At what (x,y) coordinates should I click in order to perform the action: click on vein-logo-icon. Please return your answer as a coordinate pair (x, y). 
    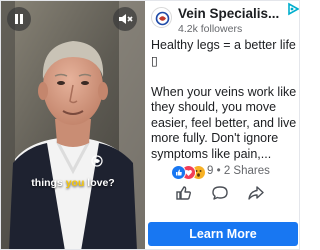
    Looking at the image, I should click on (162, 18).